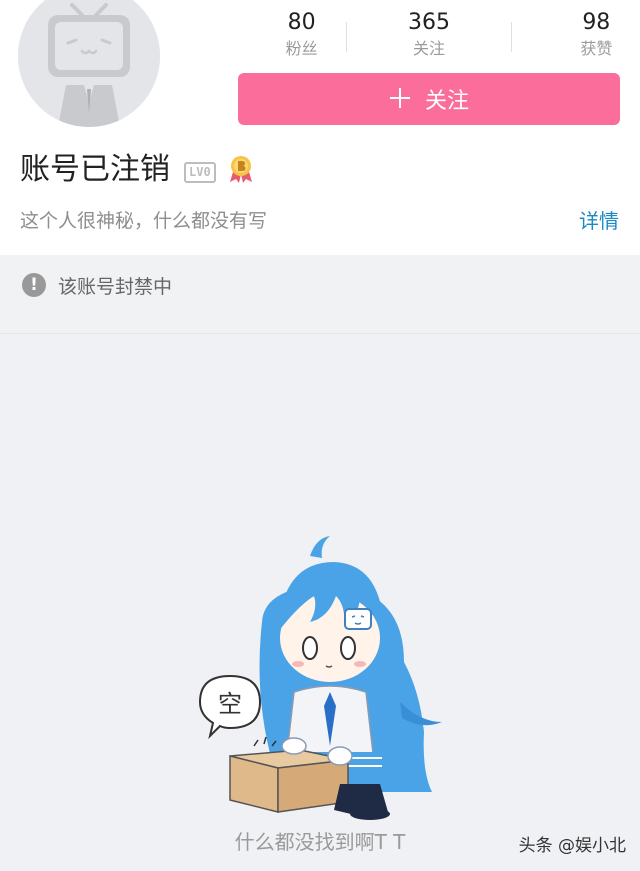  What do you see at coordinates (572, 846) in the screenshot?
I see `watermark: 头条 @娱小北` at bounding box center [572, 846].